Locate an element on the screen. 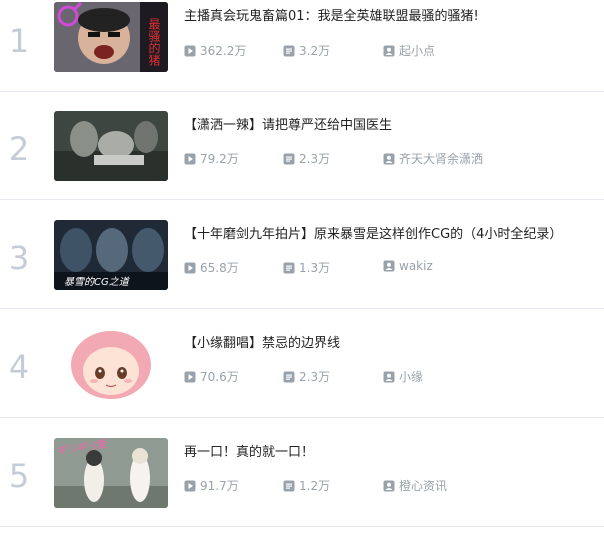 Image resolution: width=604 pixels, height=533 pixels. danmaku-count: 1.3万 is located at coordinates (315, 268).